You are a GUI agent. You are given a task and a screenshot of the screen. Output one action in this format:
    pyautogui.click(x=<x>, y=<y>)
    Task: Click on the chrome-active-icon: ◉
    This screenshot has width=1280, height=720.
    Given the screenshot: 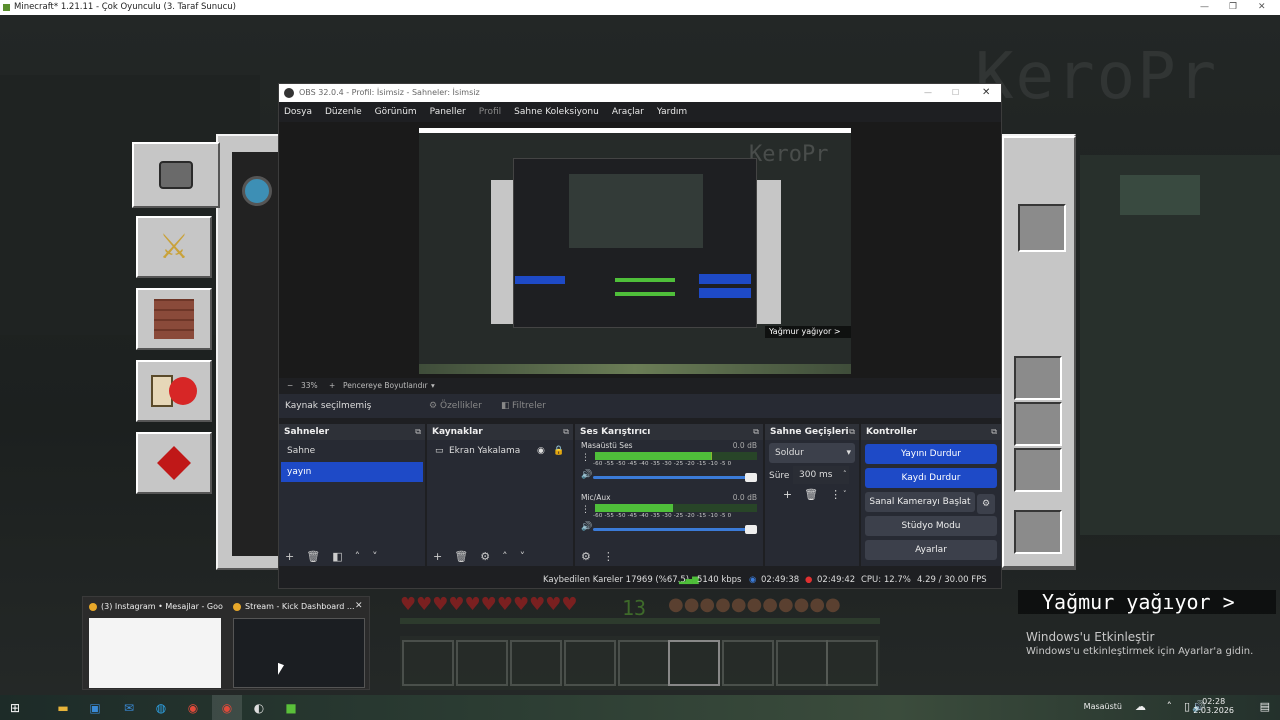 What is the action you would take?
    pyautogui.click(x=227, y=707)
    